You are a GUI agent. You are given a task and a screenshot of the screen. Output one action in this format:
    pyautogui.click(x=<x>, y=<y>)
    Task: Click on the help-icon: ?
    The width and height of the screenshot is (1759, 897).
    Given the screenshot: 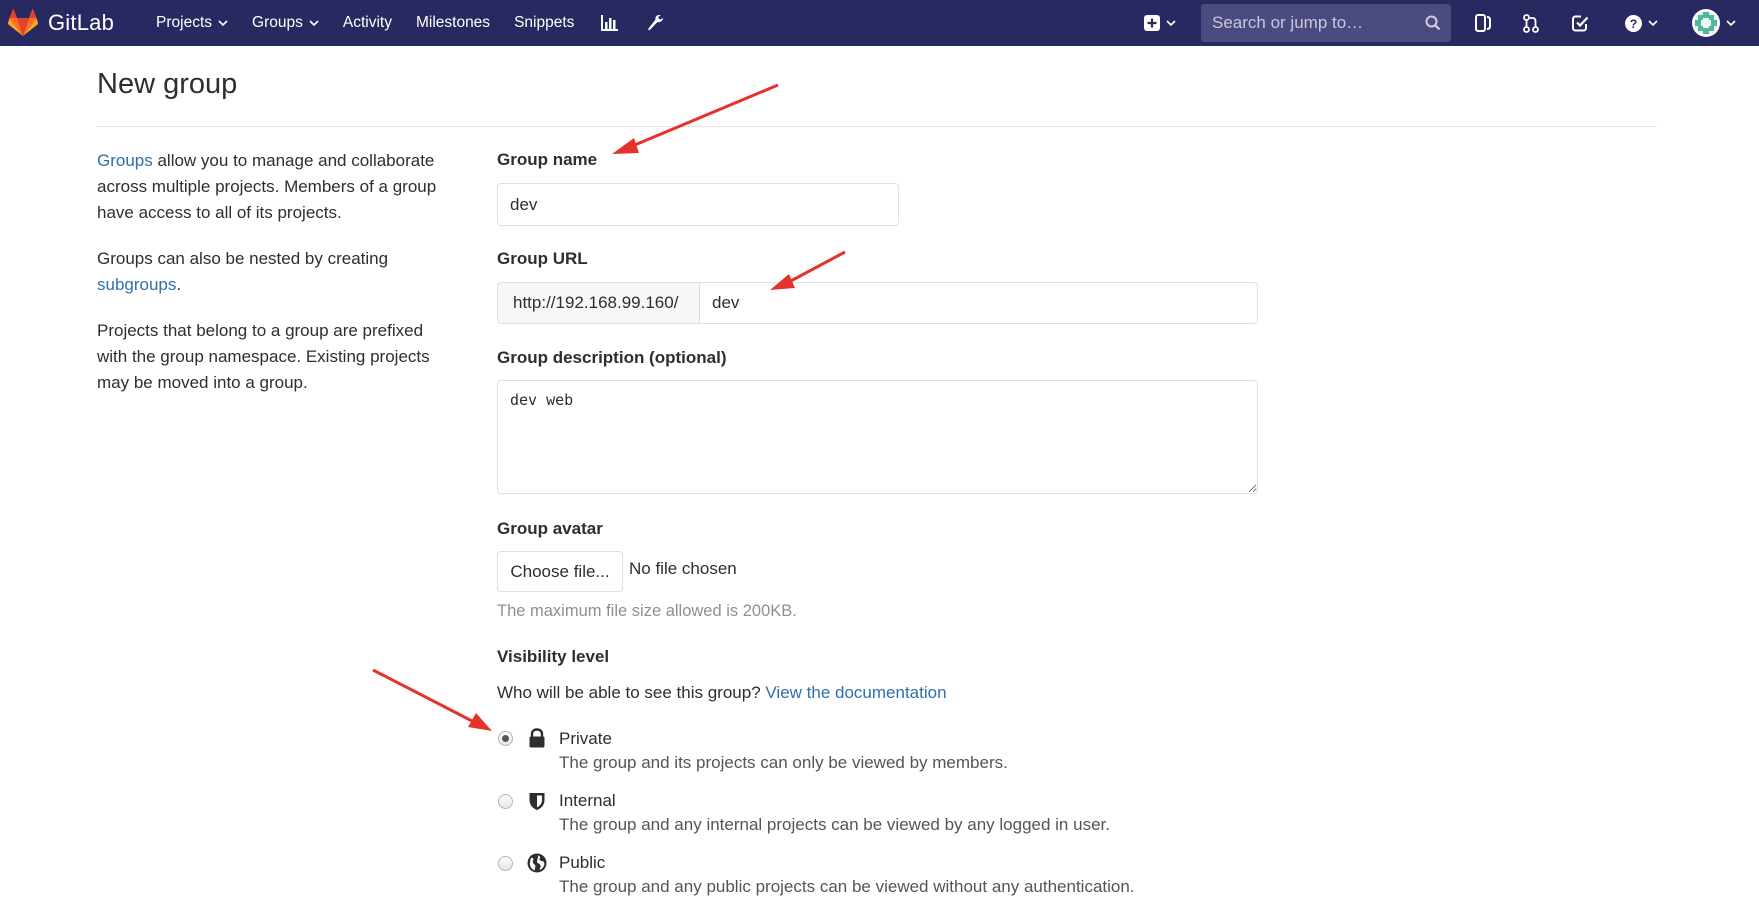 What is the action you would take?
    pyautogui.click(x=1633, y=23)
    